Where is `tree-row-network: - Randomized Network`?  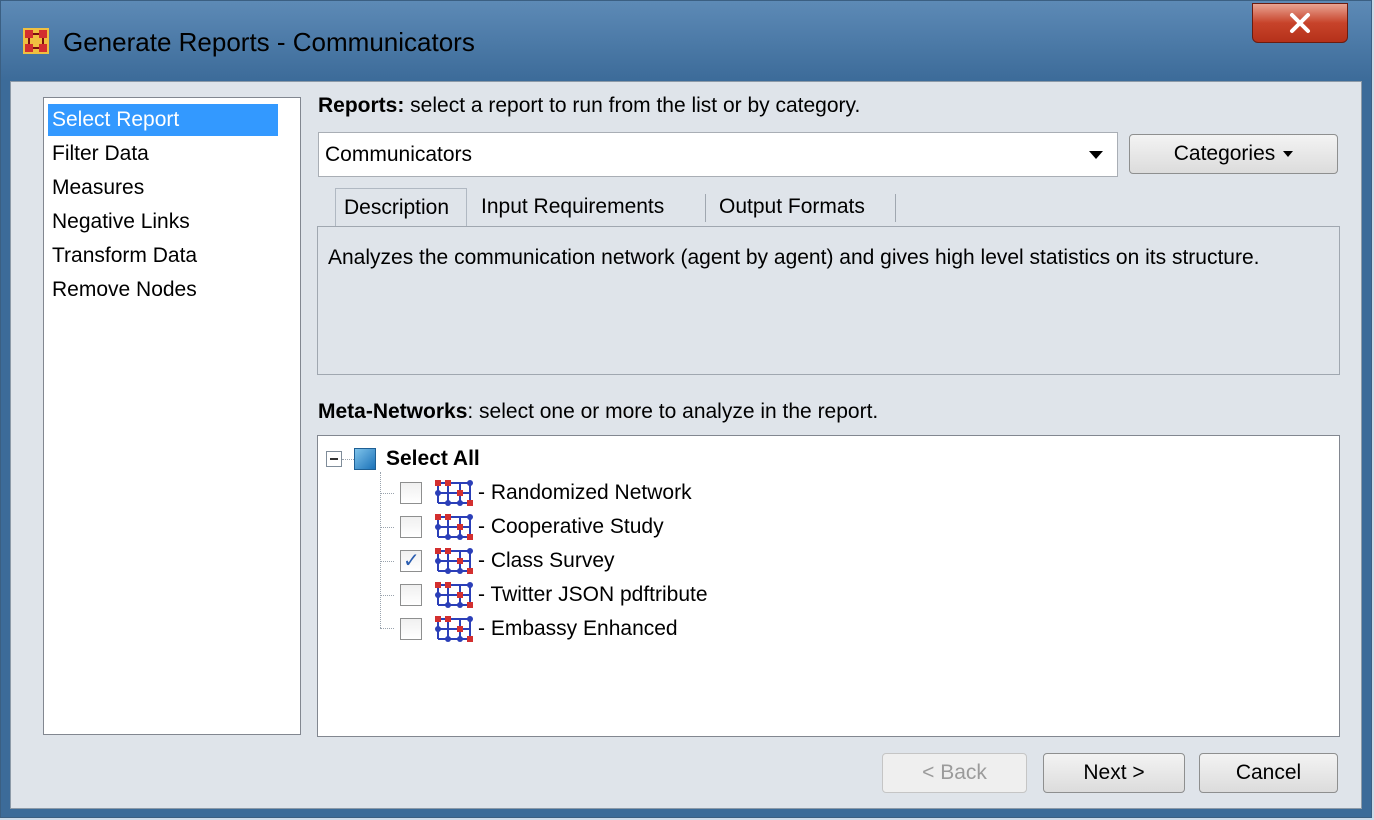
tree-row-network: - Randomized Network is located at coordinates (546, 493).